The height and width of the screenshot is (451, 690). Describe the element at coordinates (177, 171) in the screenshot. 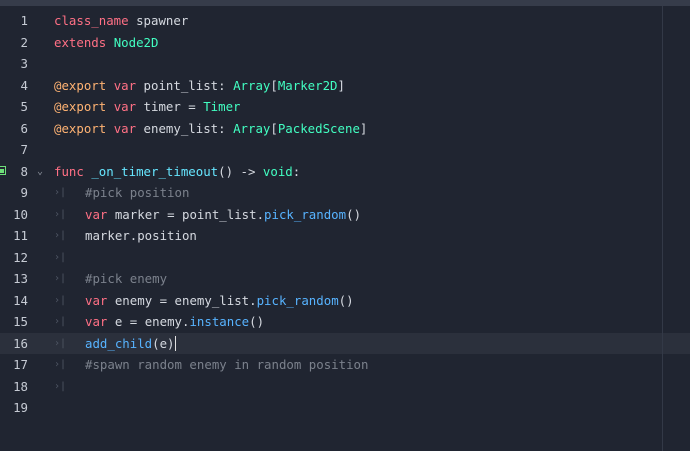

I see `code-text: func _on_timer_timeout() -> void:` at that location.